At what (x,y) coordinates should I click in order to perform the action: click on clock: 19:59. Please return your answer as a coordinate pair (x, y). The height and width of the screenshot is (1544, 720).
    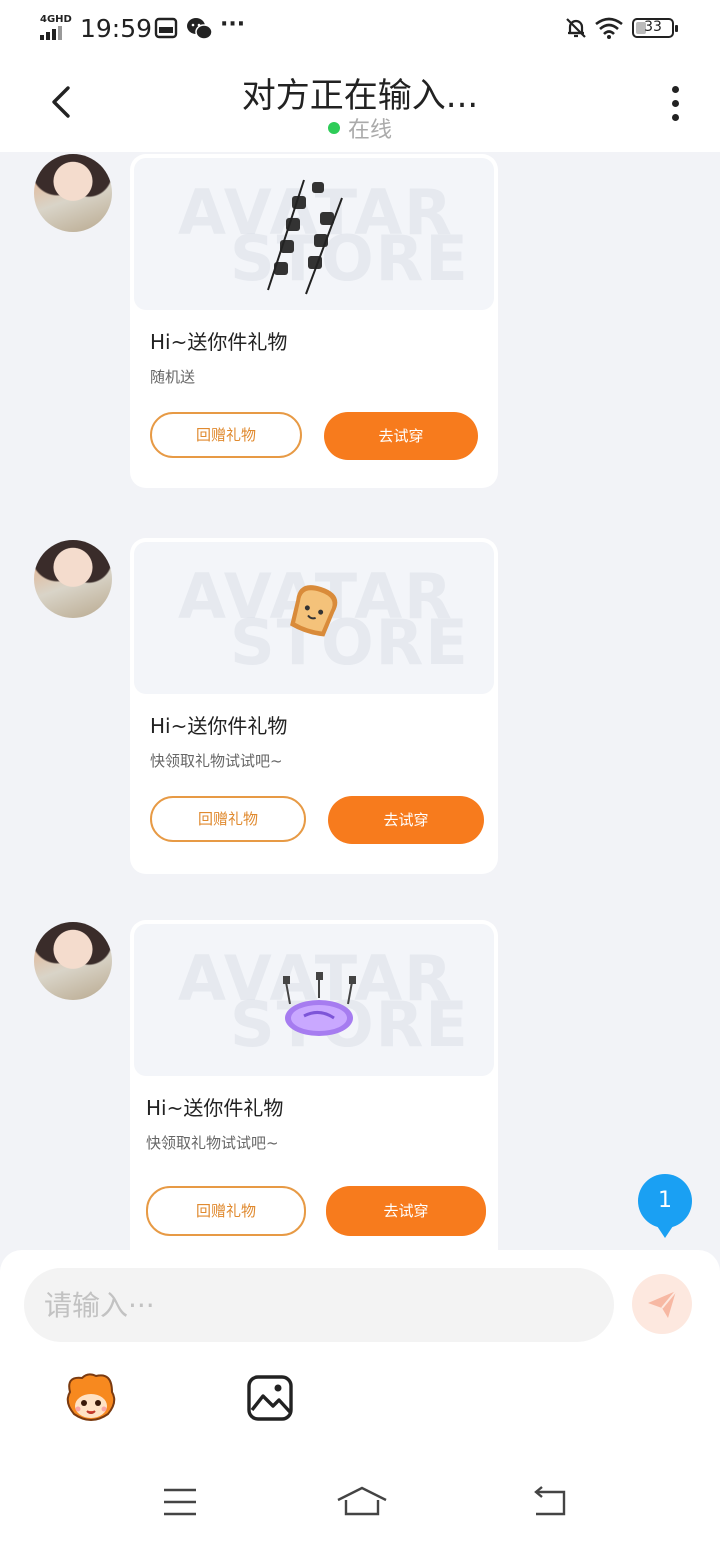
    Looking at the image, I should click on (116, 28).